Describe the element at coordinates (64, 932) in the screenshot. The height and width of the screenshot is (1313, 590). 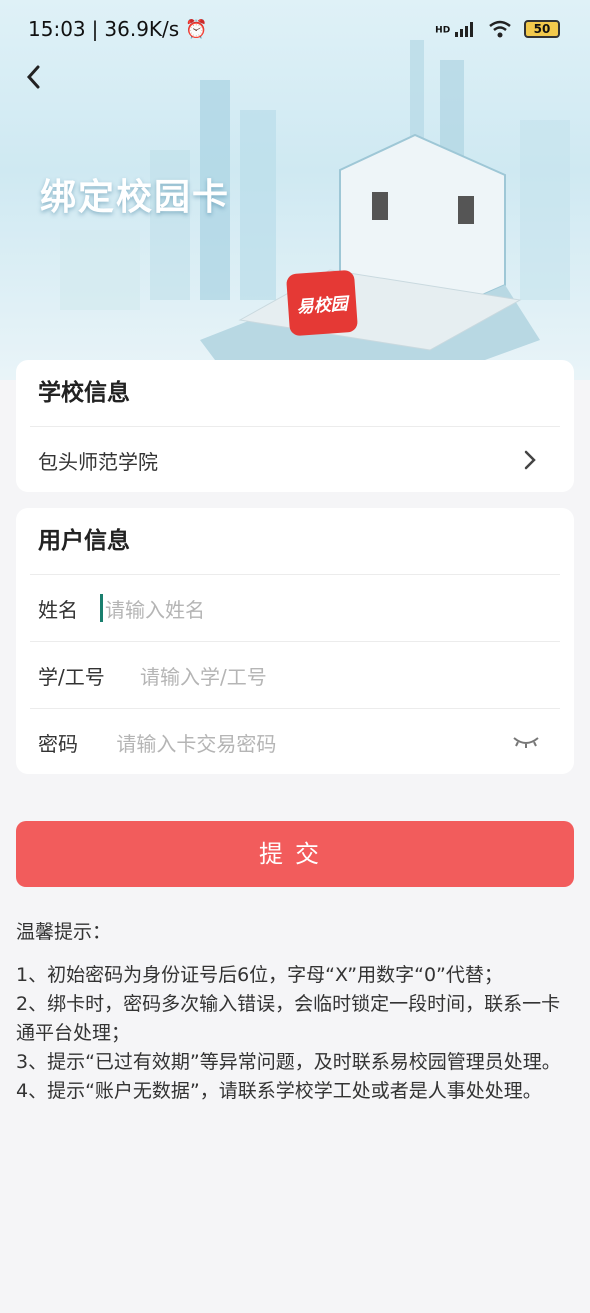
I see `tips-title: 温馨提示：` at that location.